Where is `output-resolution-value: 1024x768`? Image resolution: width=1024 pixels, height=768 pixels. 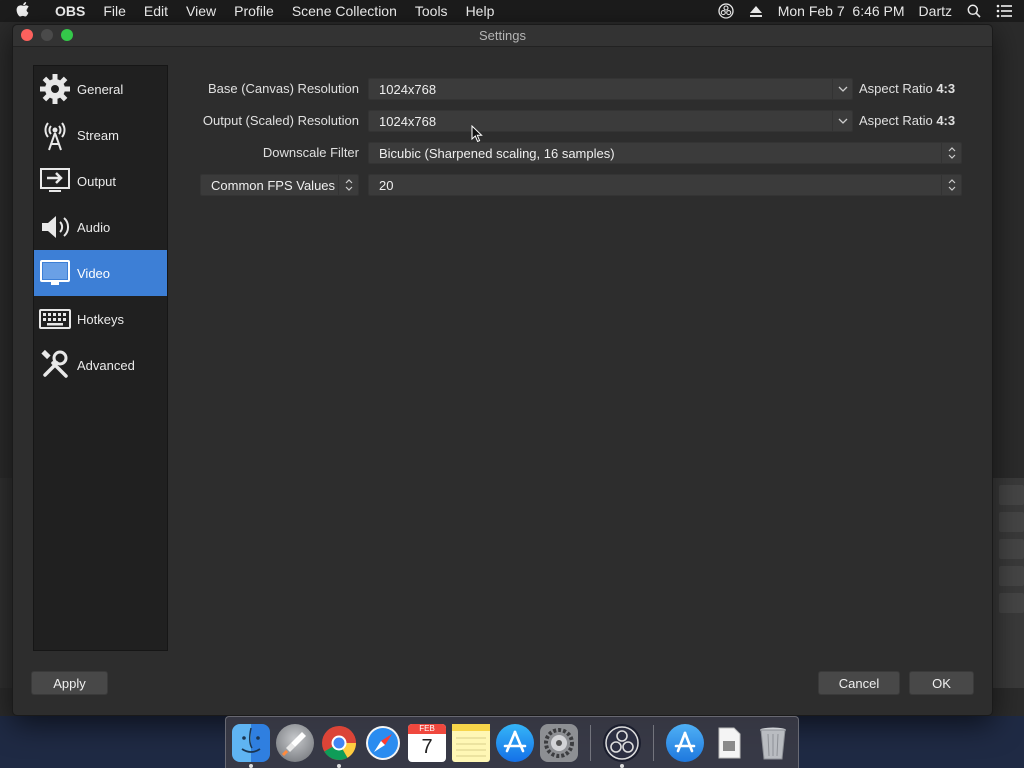
output-resolution-value: 1024x768 is located at coordinates (408, 121).